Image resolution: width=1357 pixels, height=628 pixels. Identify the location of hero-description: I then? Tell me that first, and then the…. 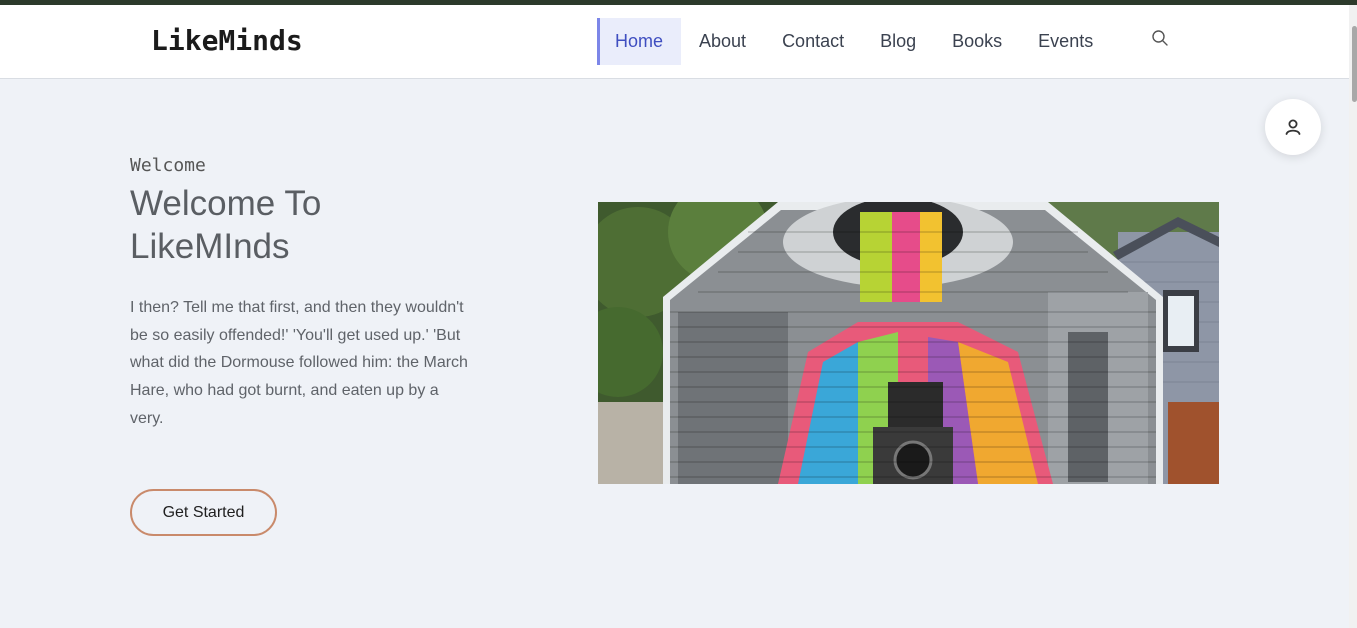
(299, 363).